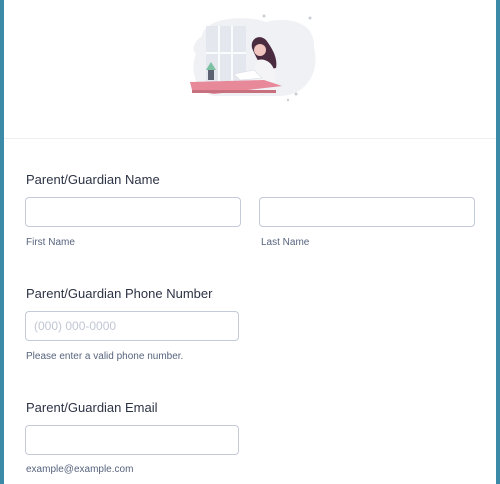 This screenshot has width=500, height=484. What do you see at coordinates (132, 440) in the screenshot?
I see `email-input` at bounding box center [132, 440].